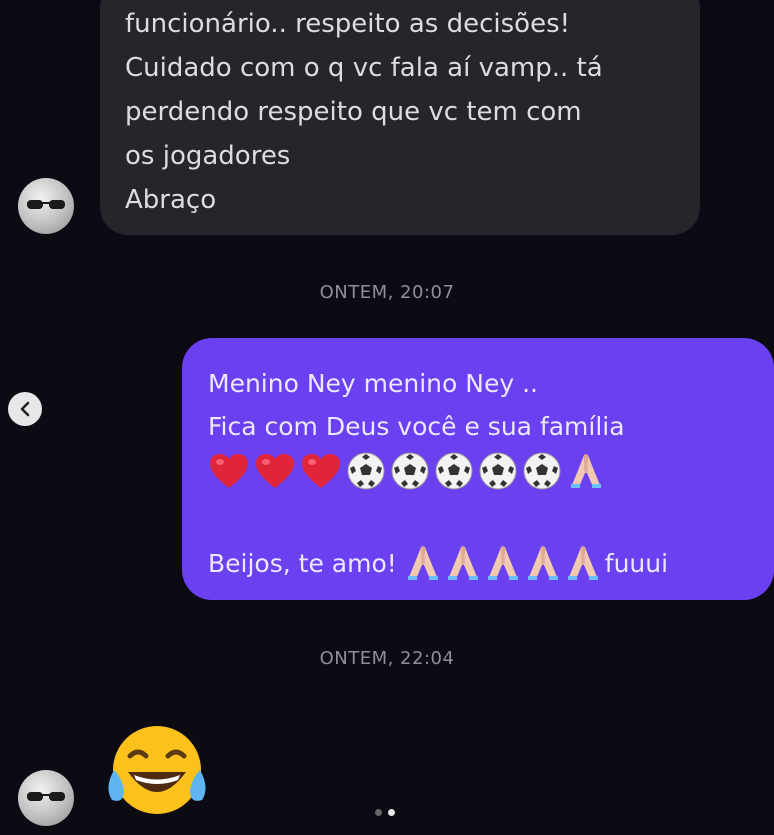  Describe the element at coordinates (348, 24) in the screenshot. I see `incoming-message-line: funcionário.. respeito as decisões!` at that location.